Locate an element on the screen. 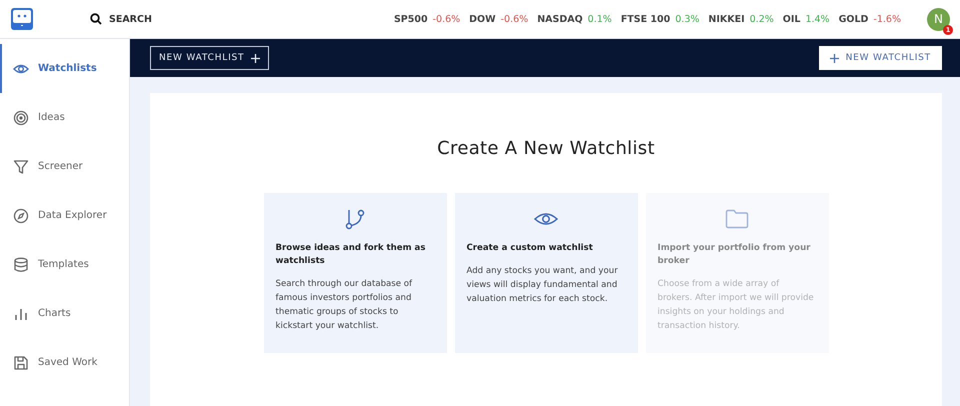 Image resolution: width=960 pixels, height=406 pixels. ticker-change: 0.2% is located at coordinates (762, 19).